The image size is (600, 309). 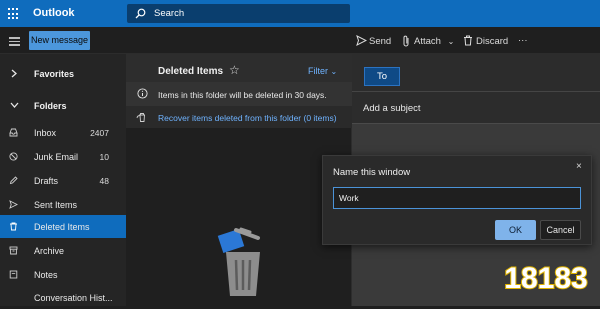 I want to click on window-name-input, so click(x=457, y=198).